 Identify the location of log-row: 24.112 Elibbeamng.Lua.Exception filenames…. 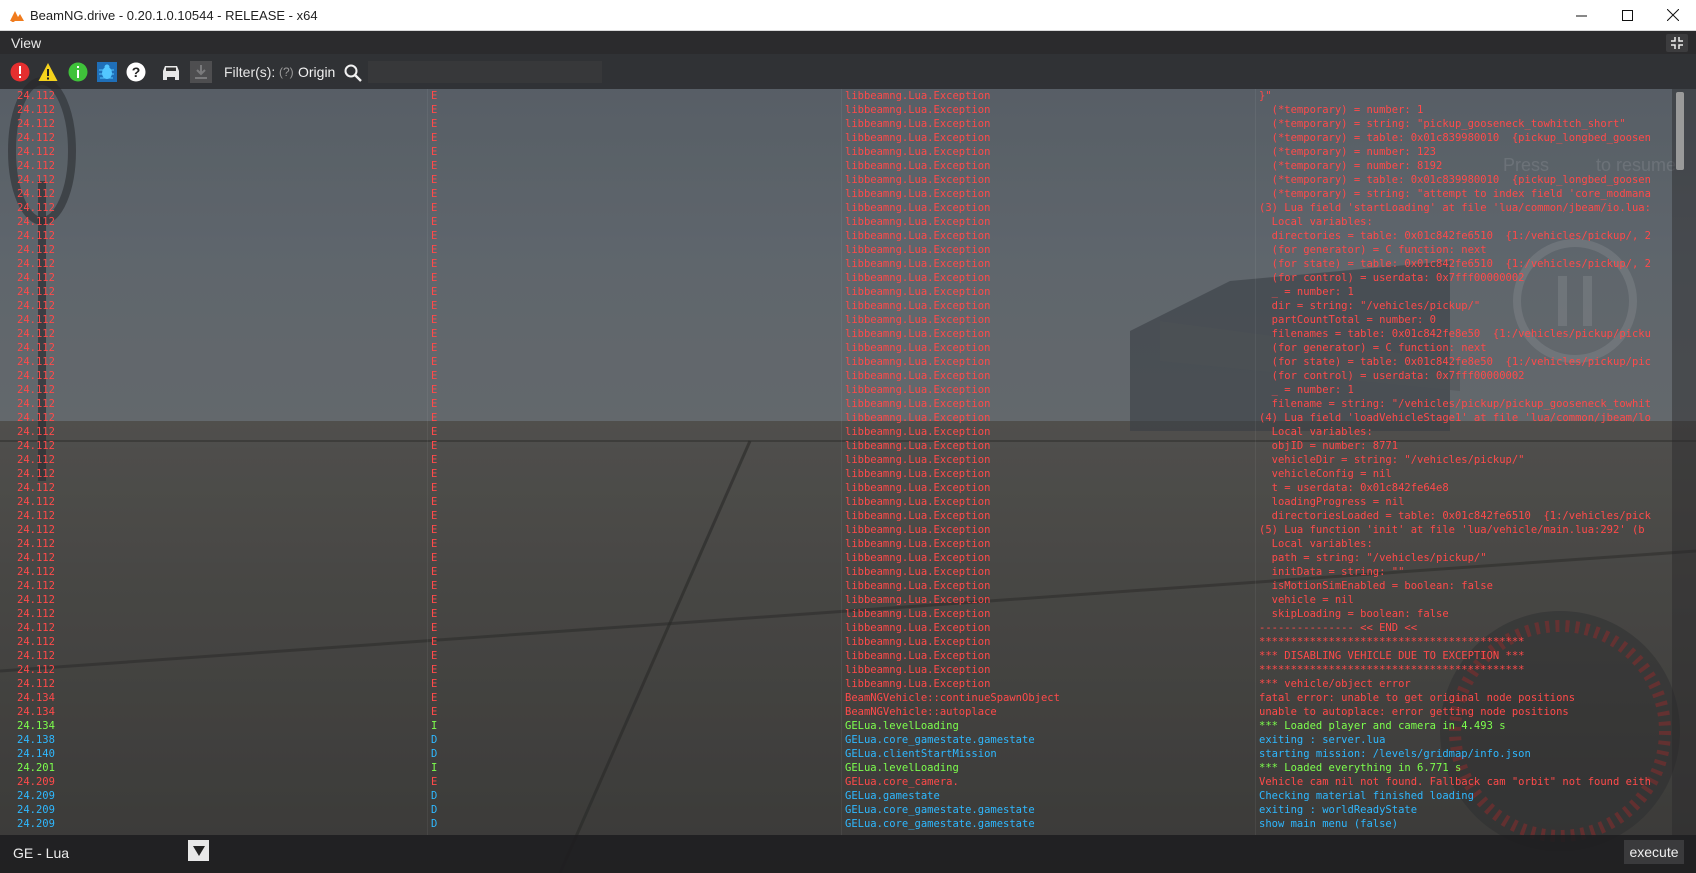
(836, 334).